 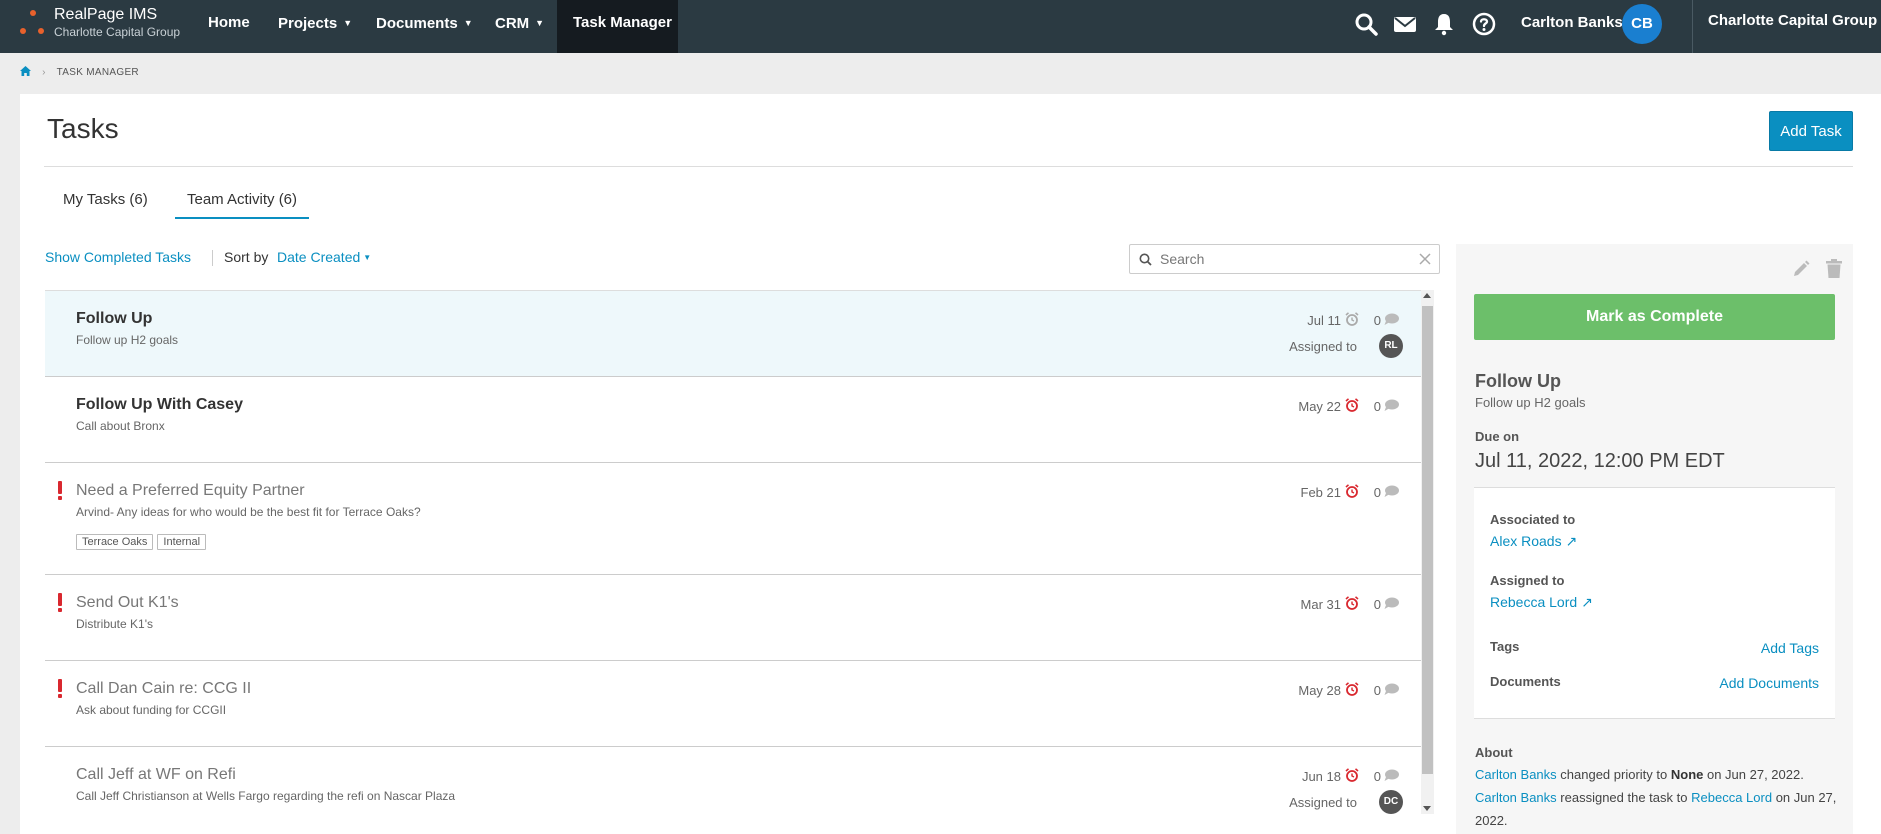 I want to click on associated-label: Associated to, so click(x=1533, y=519).